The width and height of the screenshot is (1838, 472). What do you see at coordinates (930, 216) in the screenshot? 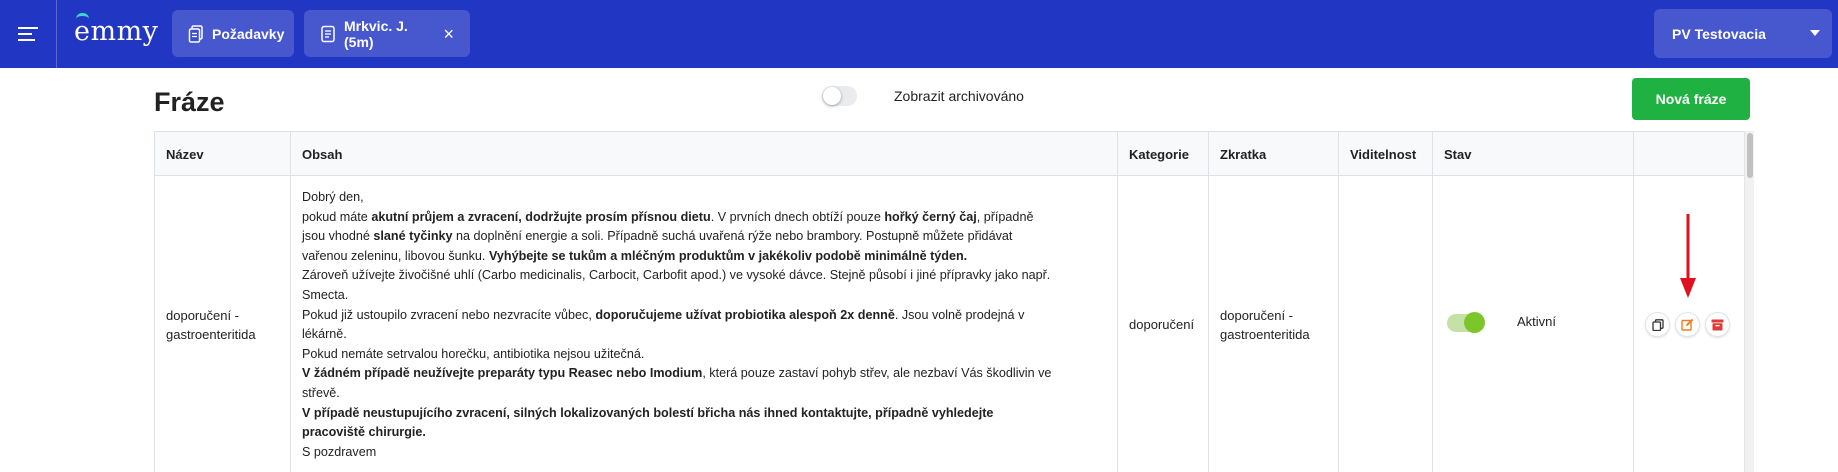
I see `content-bold-text: hořký černý čaj` at bounding box center [930, 216].